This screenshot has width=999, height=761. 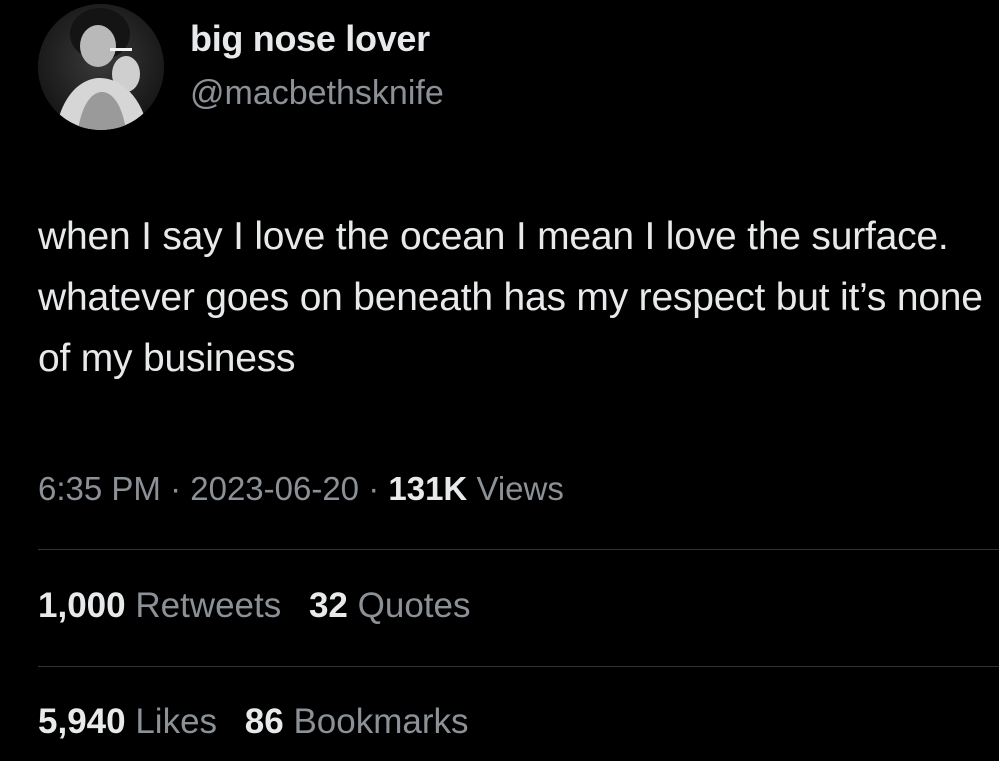 I want to click on engagement-row-reposts: 1,000 Retweets 32 Quotes, so click(x=263, y=606).